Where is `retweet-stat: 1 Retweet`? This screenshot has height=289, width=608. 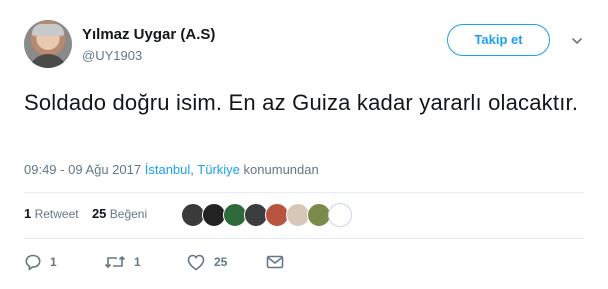 retweet-stat: 1 Retweet is located at coordinates (51, 213).